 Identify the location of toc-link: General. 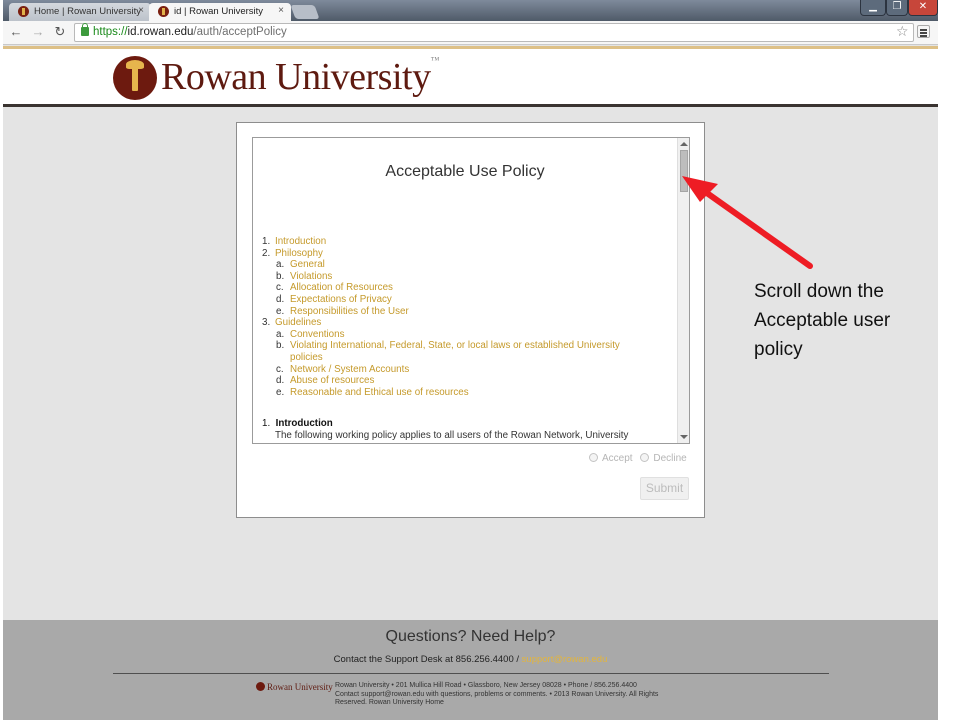
(307, 265).